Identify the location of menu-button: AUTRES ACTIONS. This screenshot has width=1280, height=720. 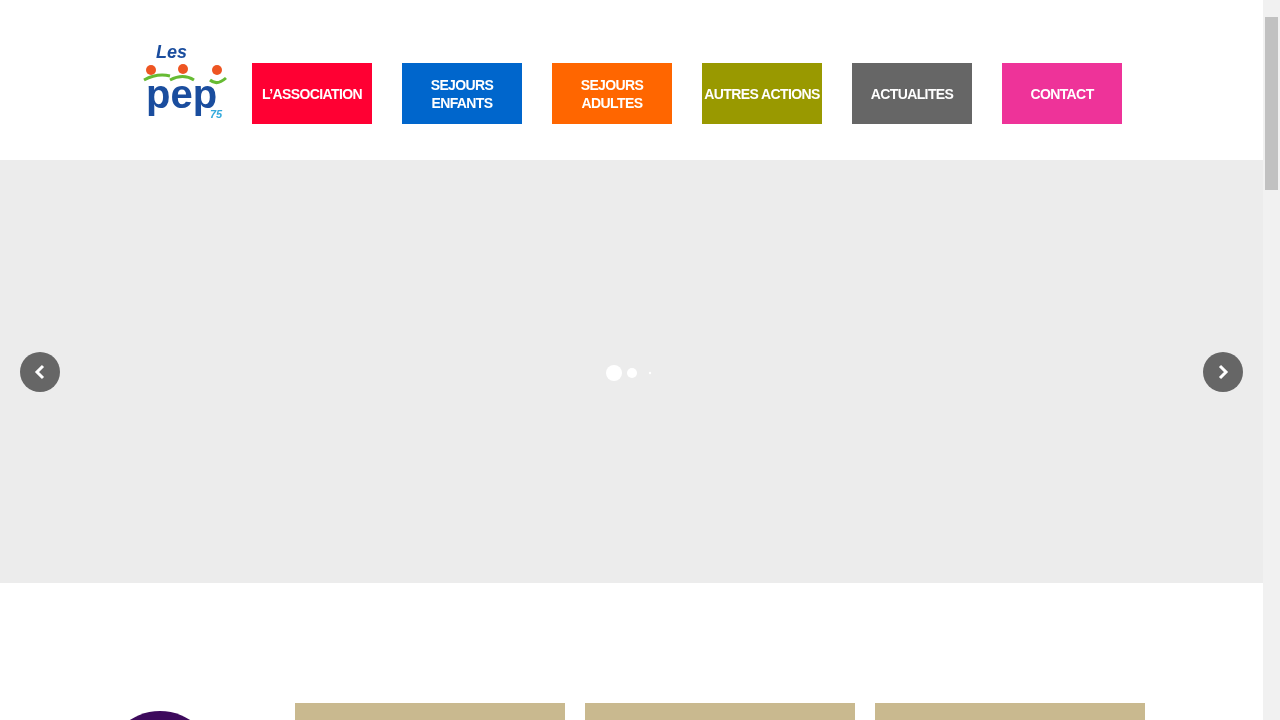
(762, 93).